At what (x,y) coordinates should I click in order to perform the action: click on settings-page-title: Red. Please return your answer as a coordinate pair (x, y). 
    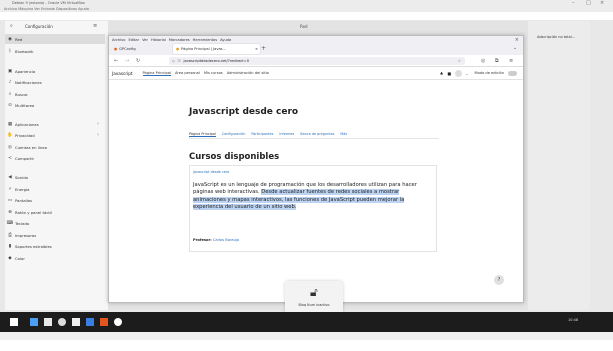
    Looking at the image, I should click on (304, 26).